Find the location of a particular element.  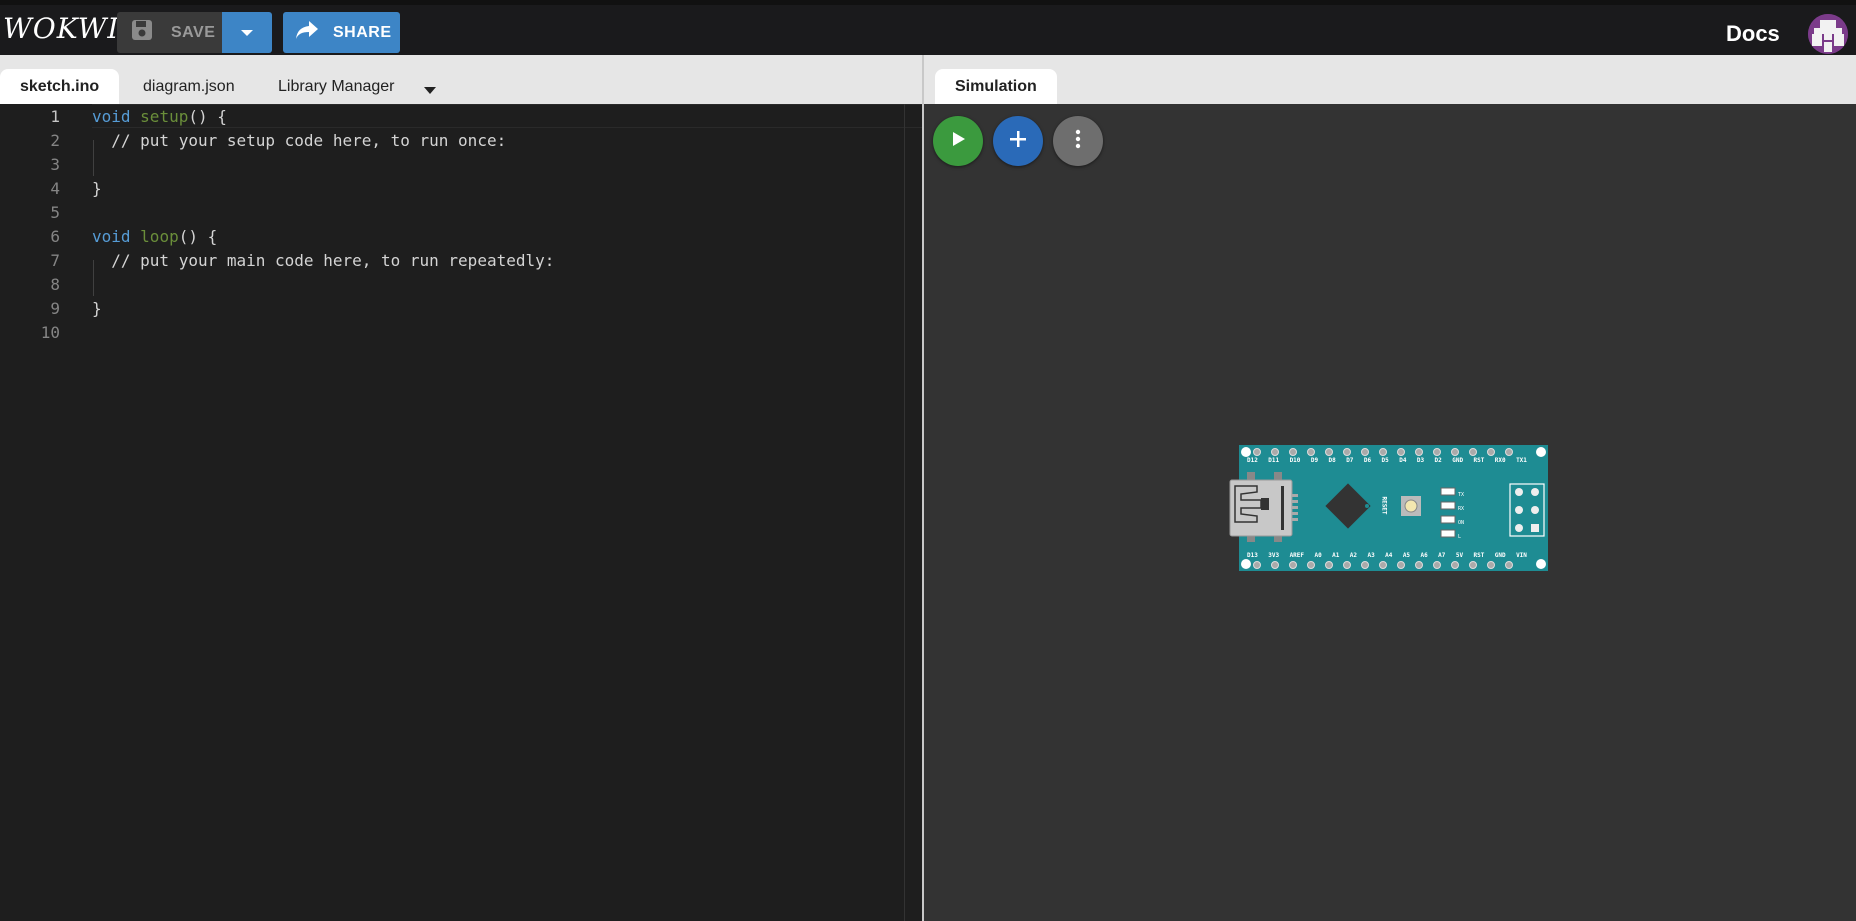

code-line: 6 void loop() { is located at coordinates (461, 236).